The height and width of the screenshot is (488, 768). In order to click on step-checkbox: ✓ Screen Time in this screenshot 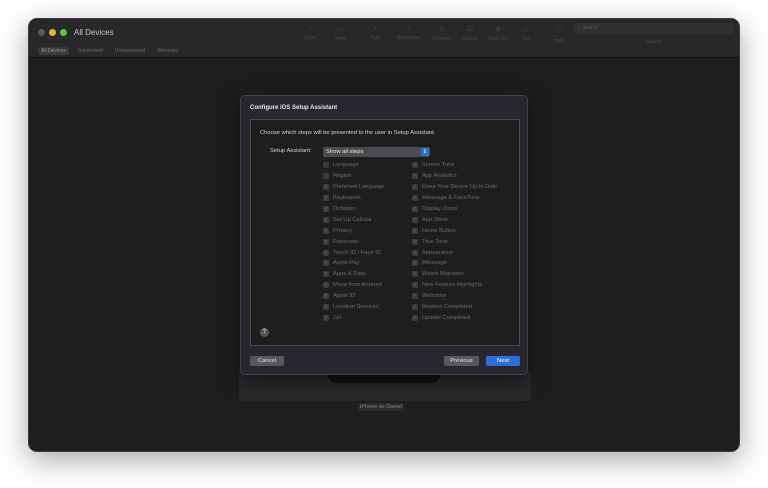, I will do `click(454, 165)`.